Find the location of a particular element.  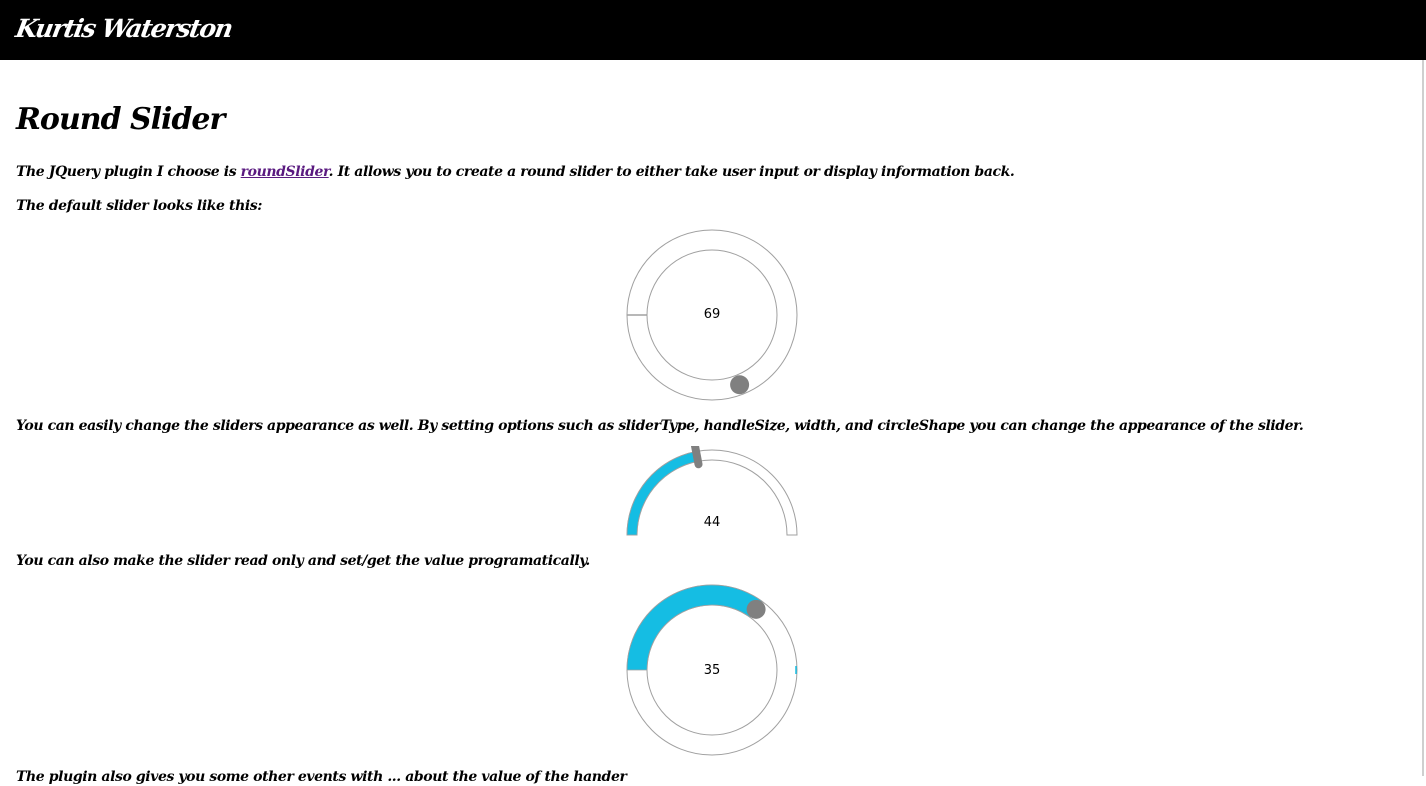

brand-logo: Kurtis Waterston is located at coordinates (123, 28).